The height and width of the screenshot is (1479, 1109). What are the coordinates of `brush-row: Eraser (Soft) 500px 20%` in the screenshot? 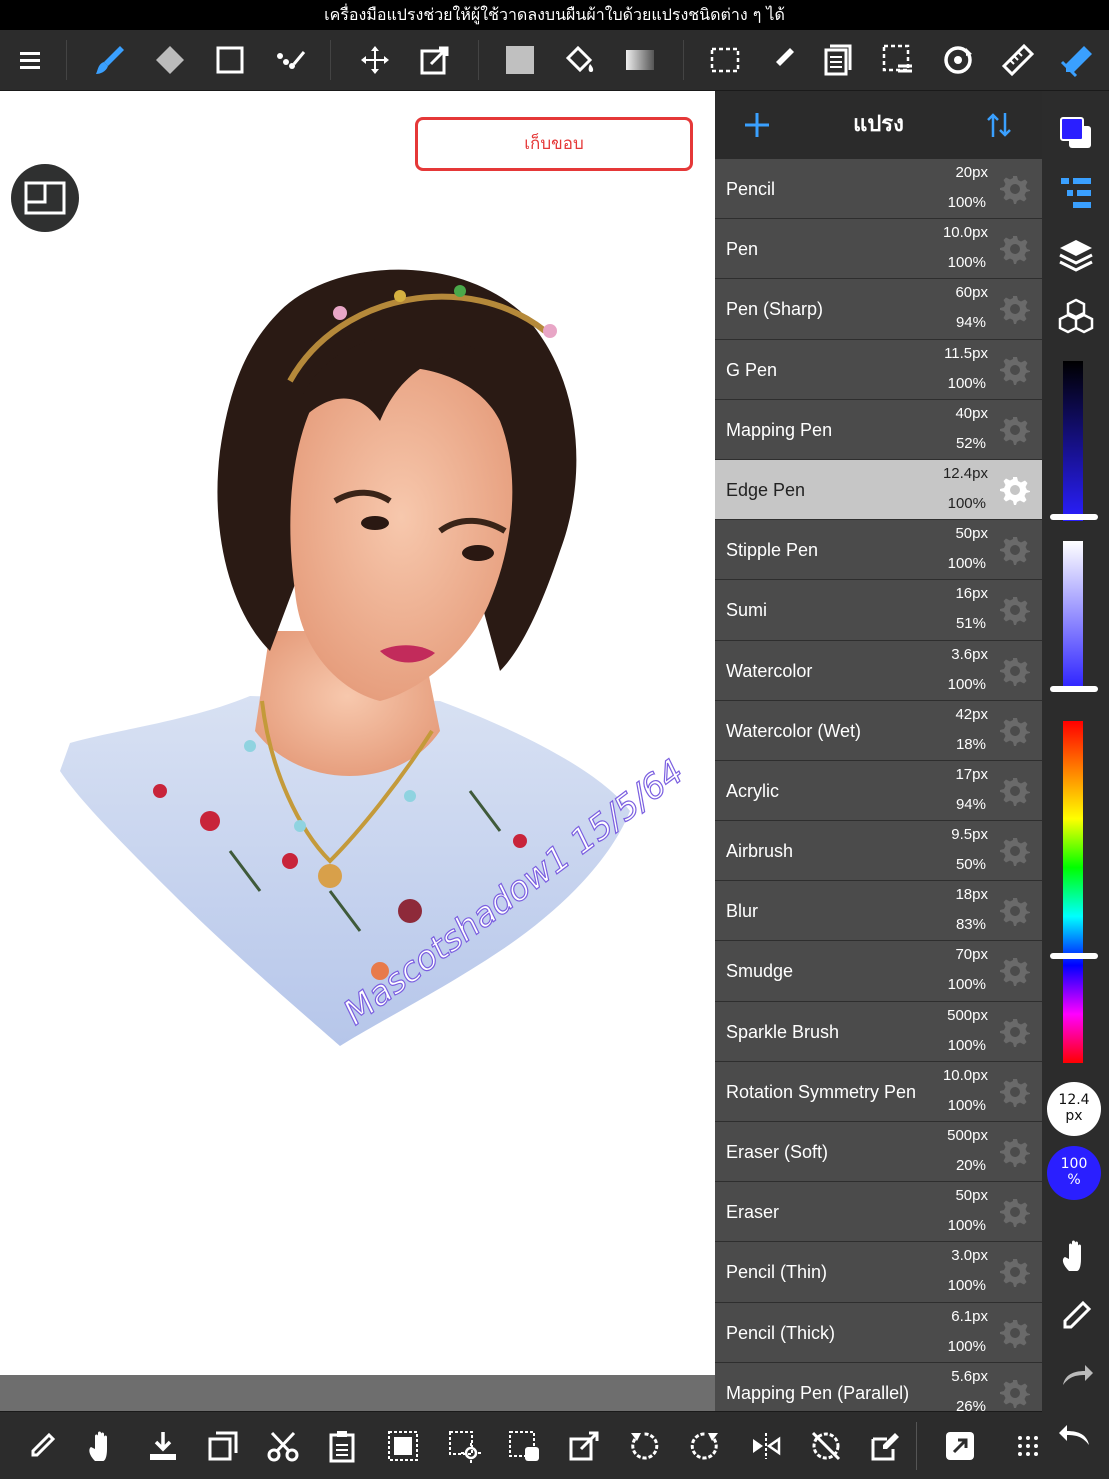 It's located at (878, 1152).